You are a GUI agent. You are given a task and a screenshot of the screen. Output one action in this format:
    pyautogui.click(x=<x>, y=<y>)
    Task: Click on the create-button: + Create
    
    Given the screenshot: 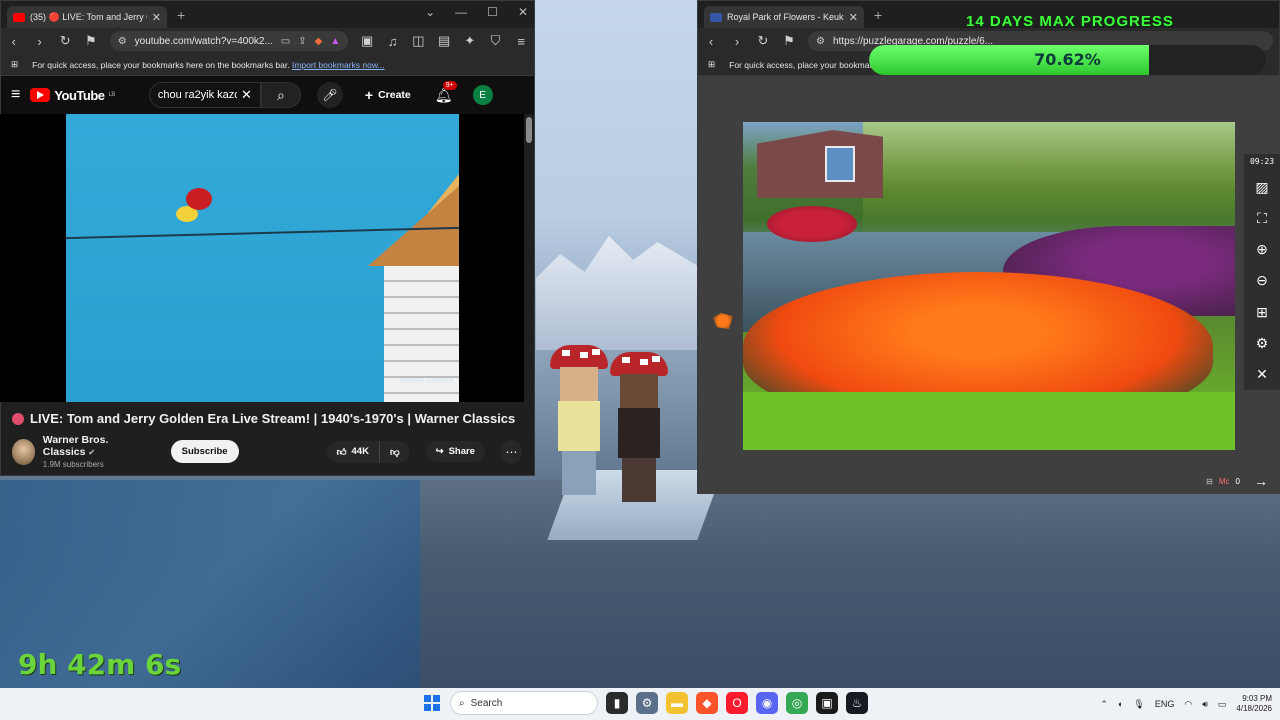 What is the action you would take?
    pyautogui.click(x=388, y=95)
    